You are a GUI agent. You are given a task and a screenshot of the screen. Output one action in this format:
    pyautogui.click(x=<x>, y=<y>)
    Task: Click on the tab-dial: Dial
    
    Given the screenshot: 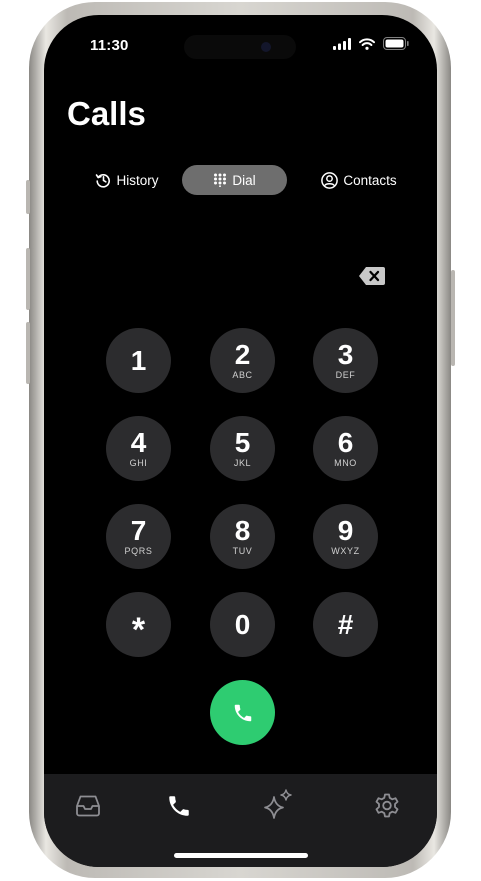 What is the action you would take?
    pyautogui.click(x=234, y=180)
    